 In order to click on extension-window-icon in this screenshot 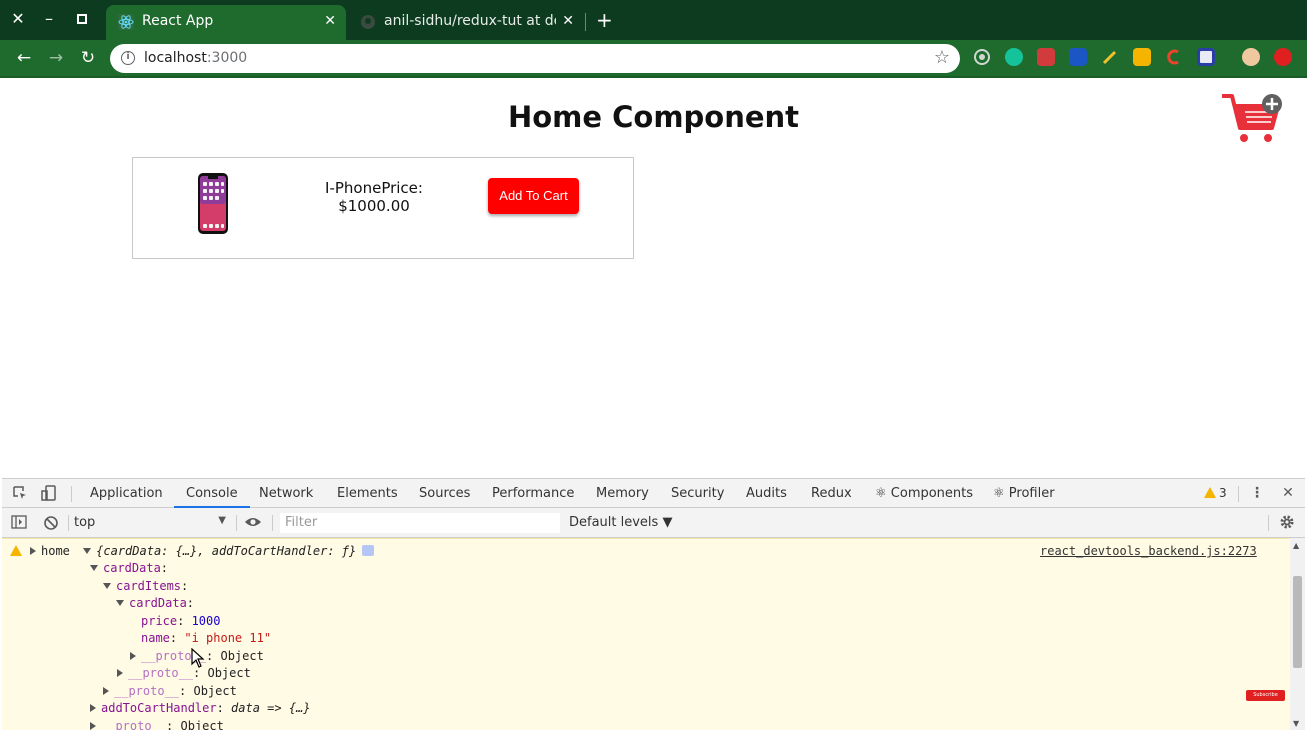, I will do `click(1206, 57)`.